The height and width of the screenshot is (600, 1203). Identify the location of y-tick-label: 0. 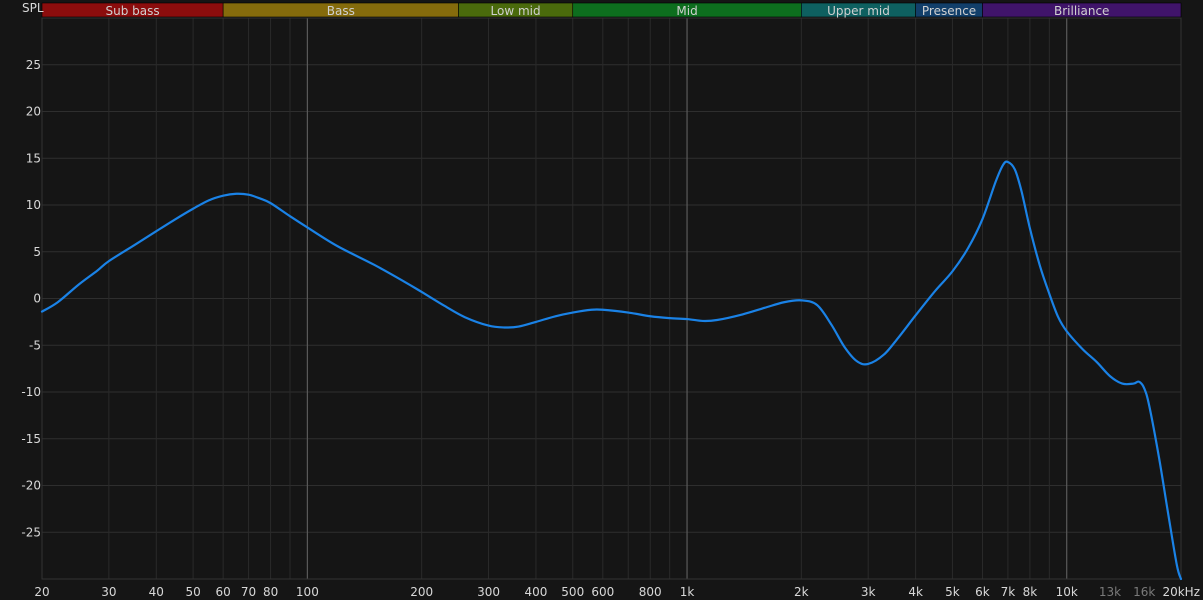
(37, 299).